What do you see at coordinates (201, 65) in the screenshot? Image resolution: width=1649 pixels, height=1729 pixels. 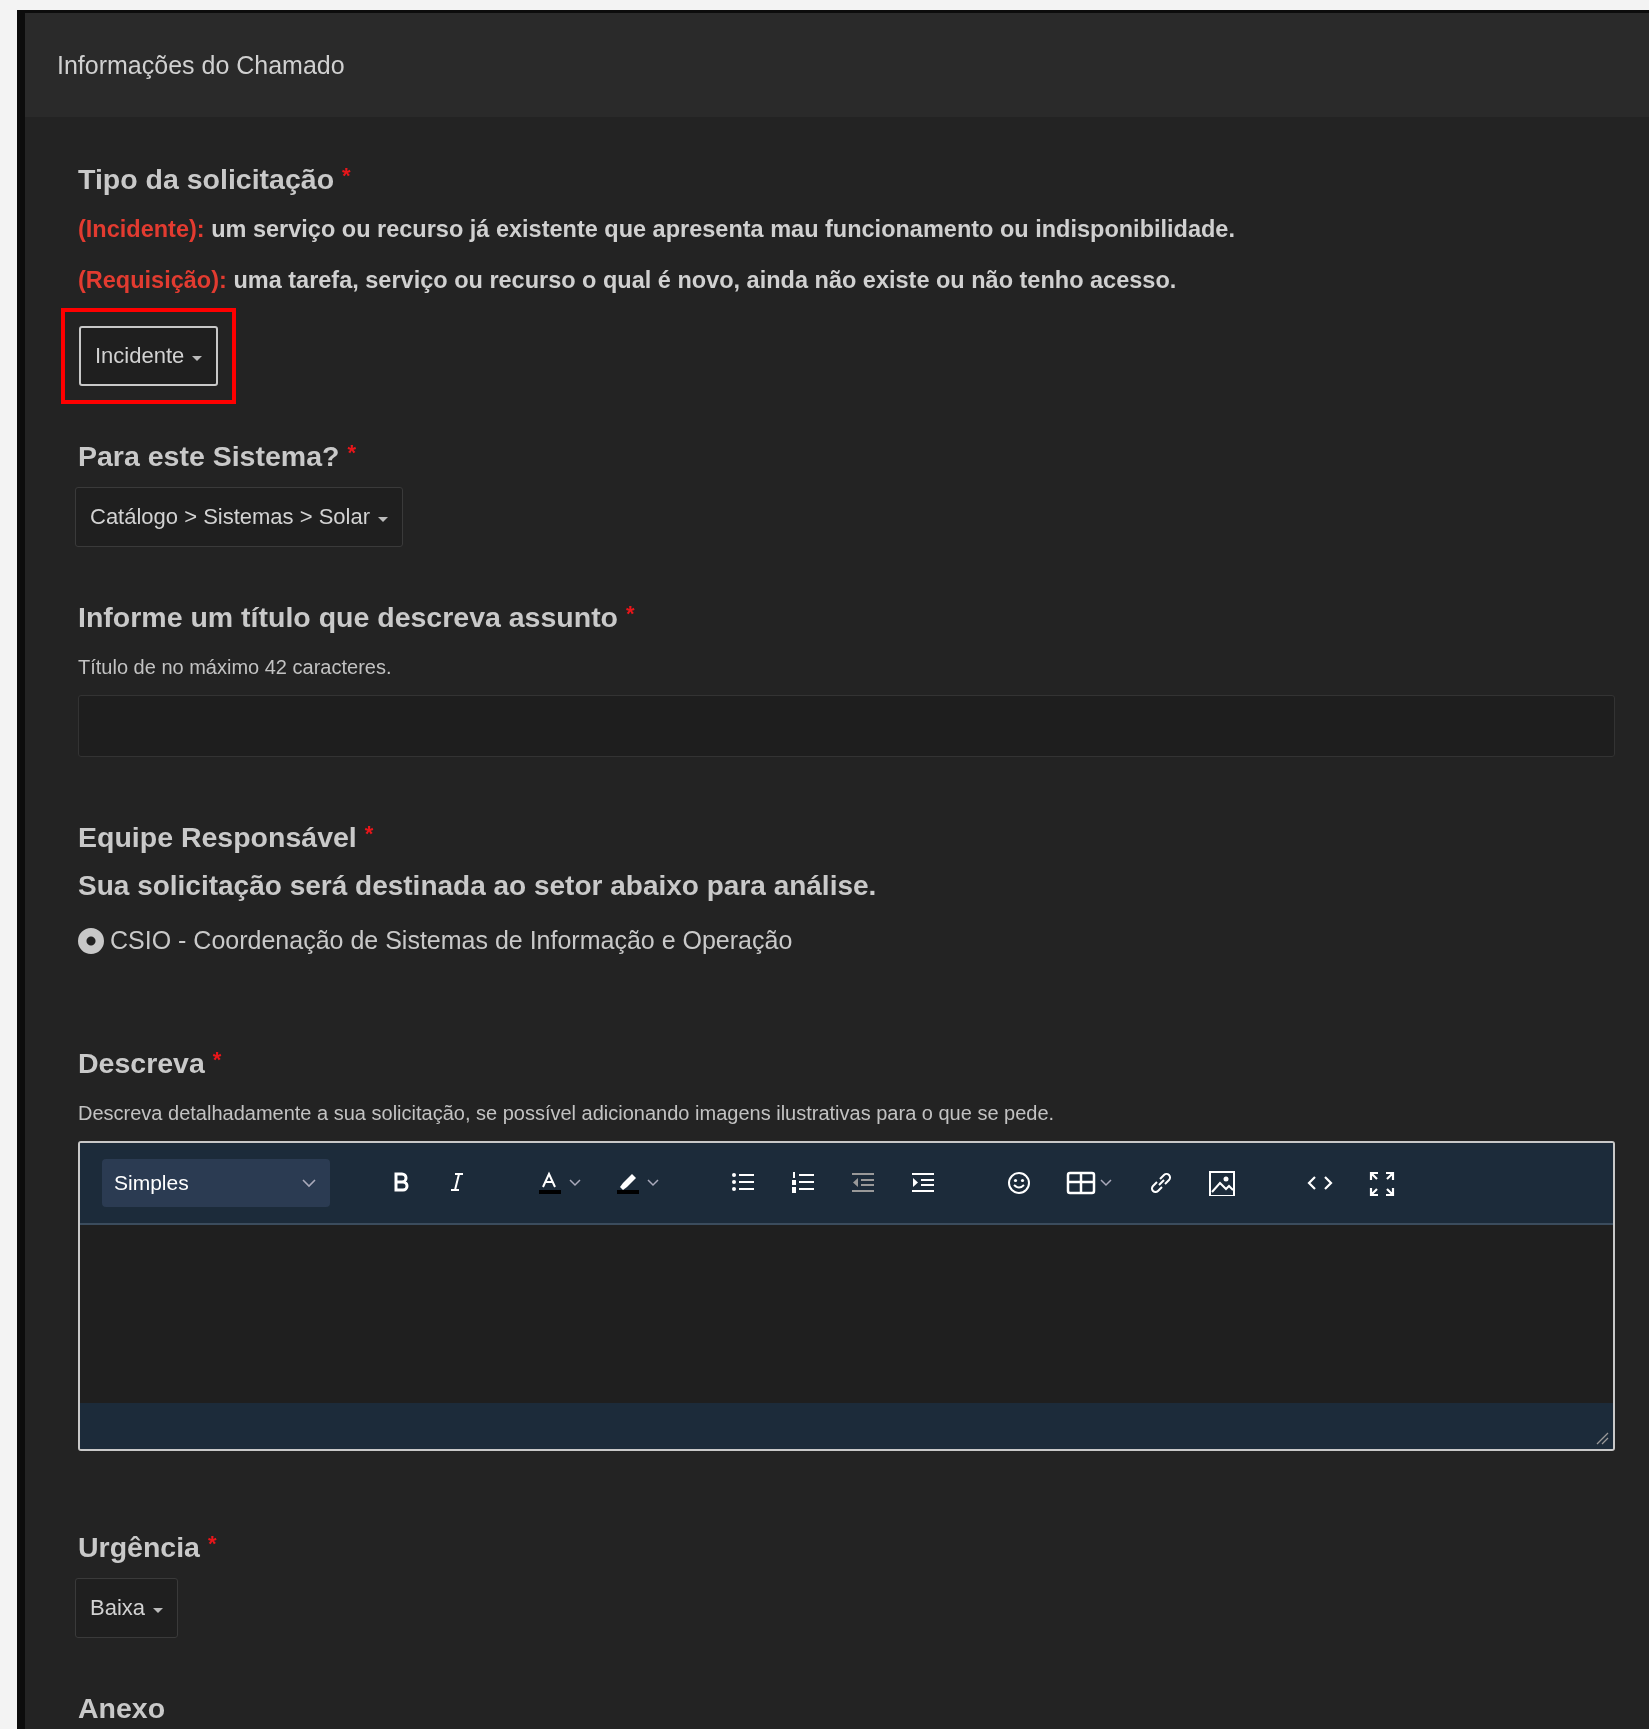 I see `panel-title: Informações do Chamado` at bounding box center [201, 65].